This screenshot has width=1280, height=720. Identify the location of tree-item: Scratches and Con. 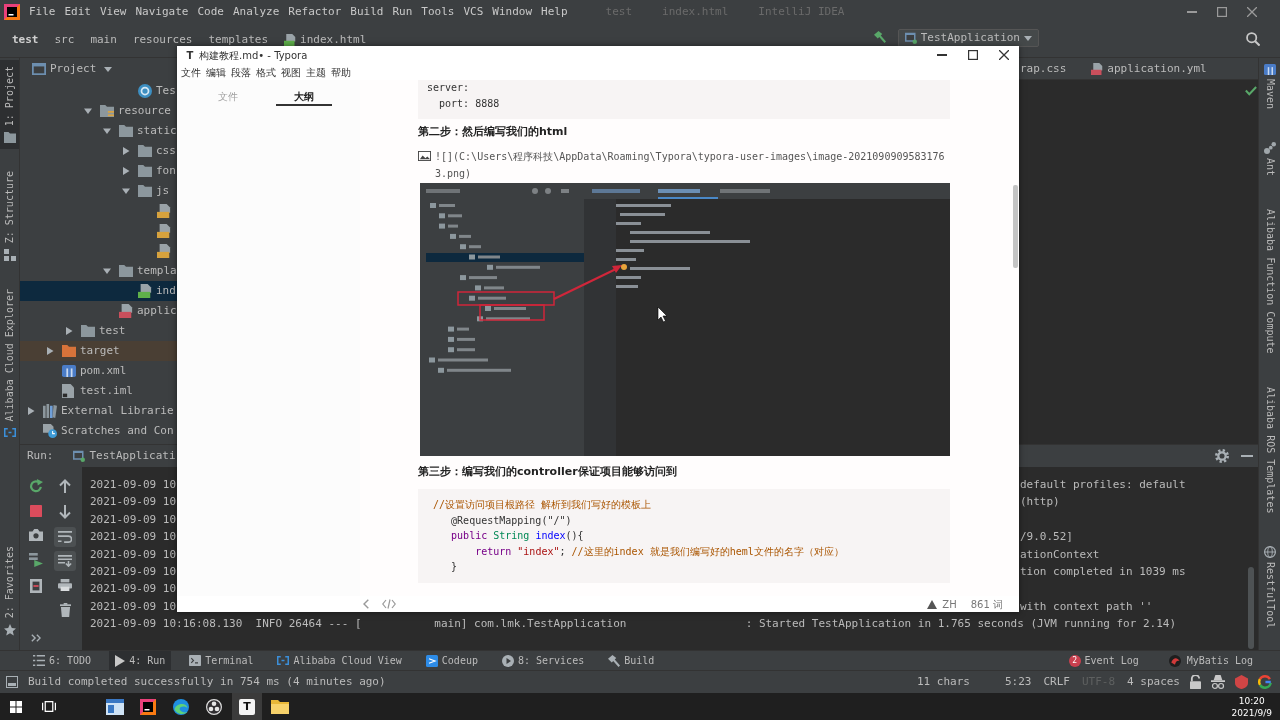
(98, 431).